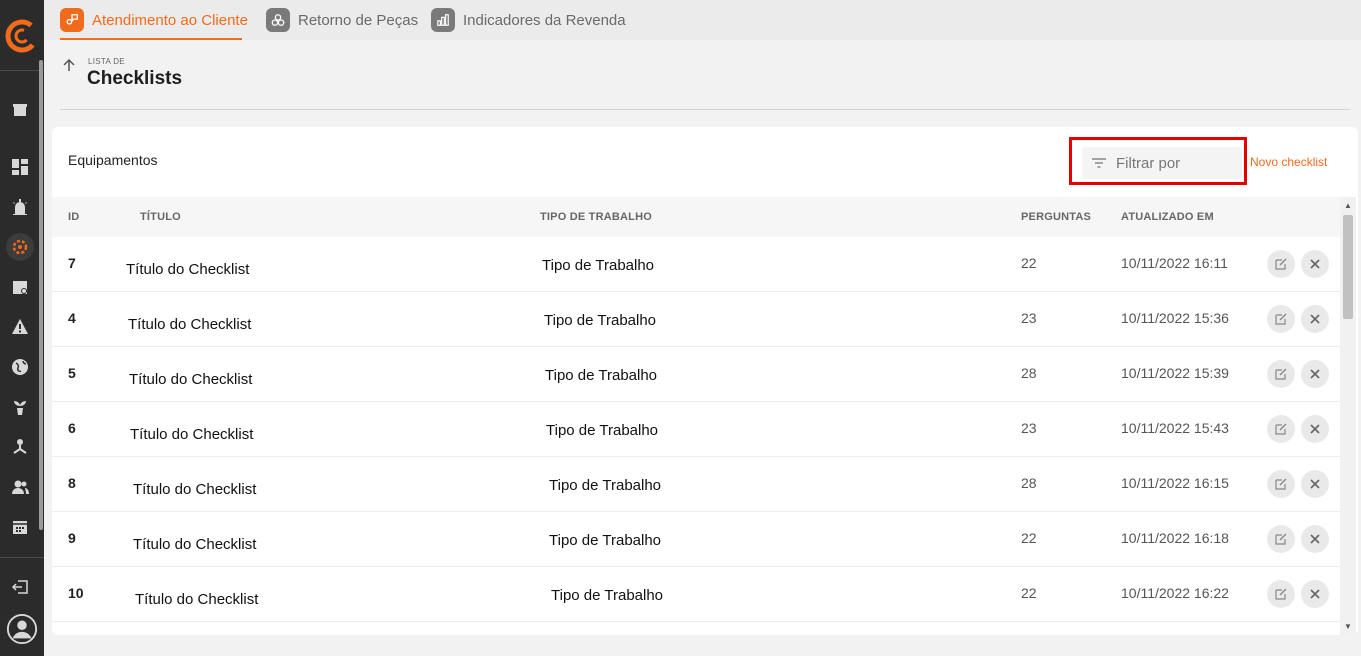 This screenshot has height=656, width=1361. Describe the element at coordinates (22, 36) in the screenshot. I see `brand-logo` at that location.